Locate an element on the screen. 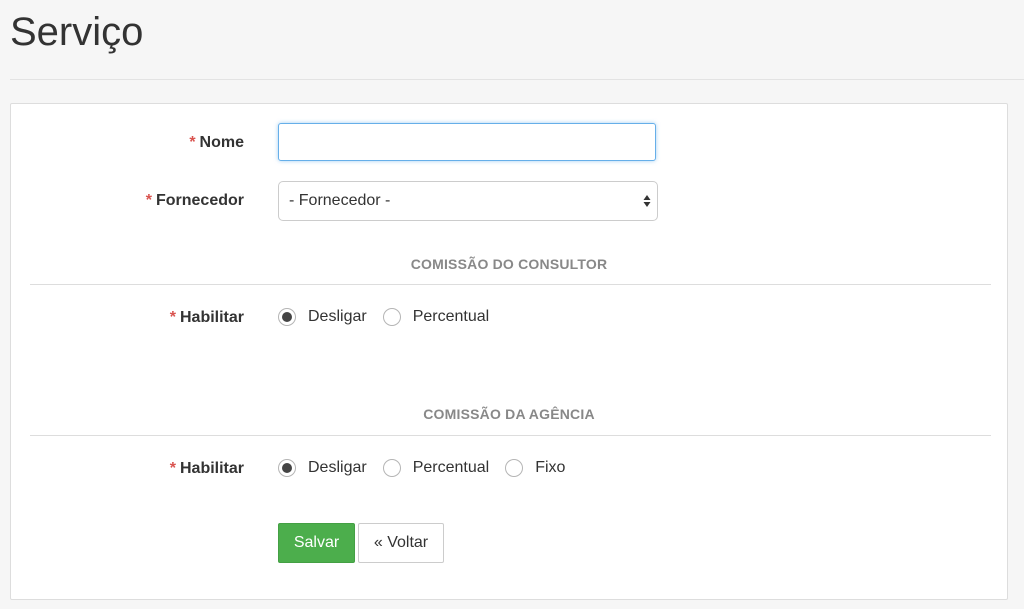  habilitar-agencia-label: * Habilitar is located at coordinates (134, 469).